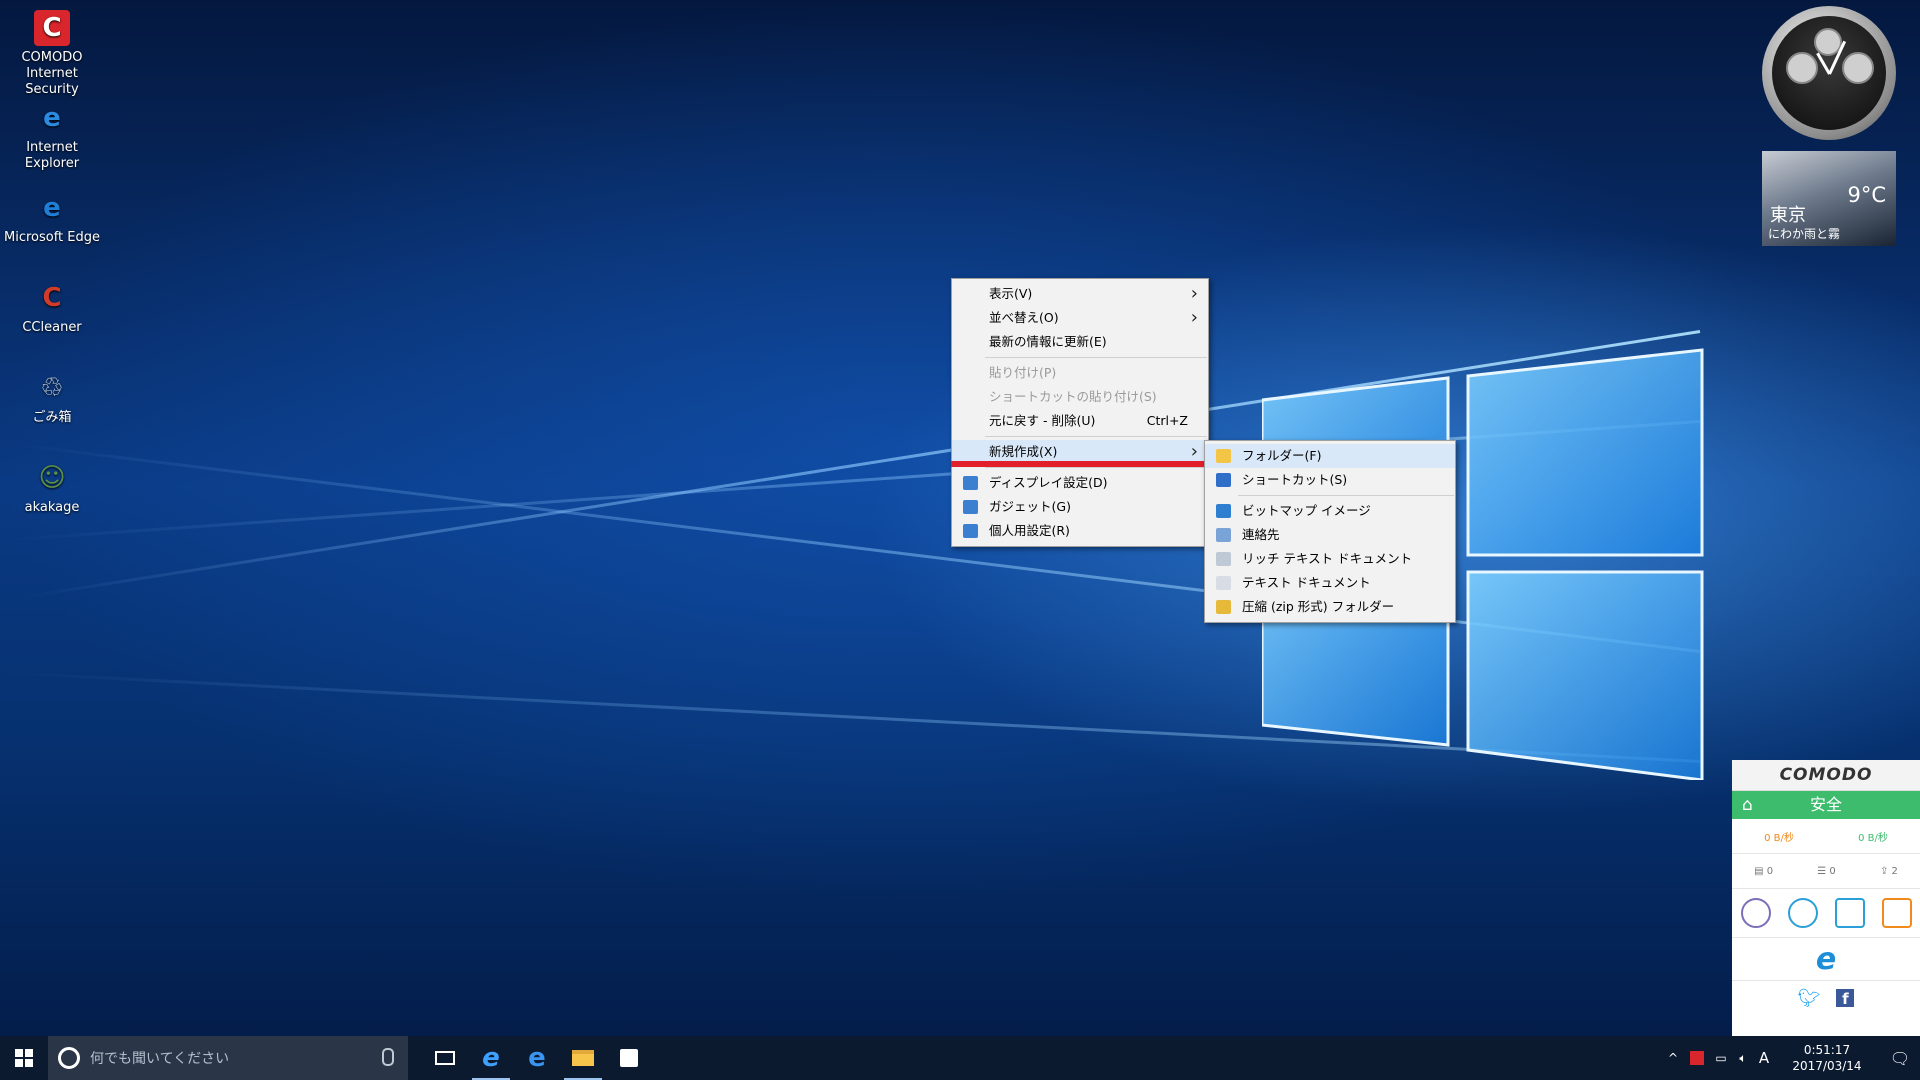  Describe the element at coordinates (1023, 372) in the screenshot. I see `menu-item-label: 貼り付け(P)` at that location.